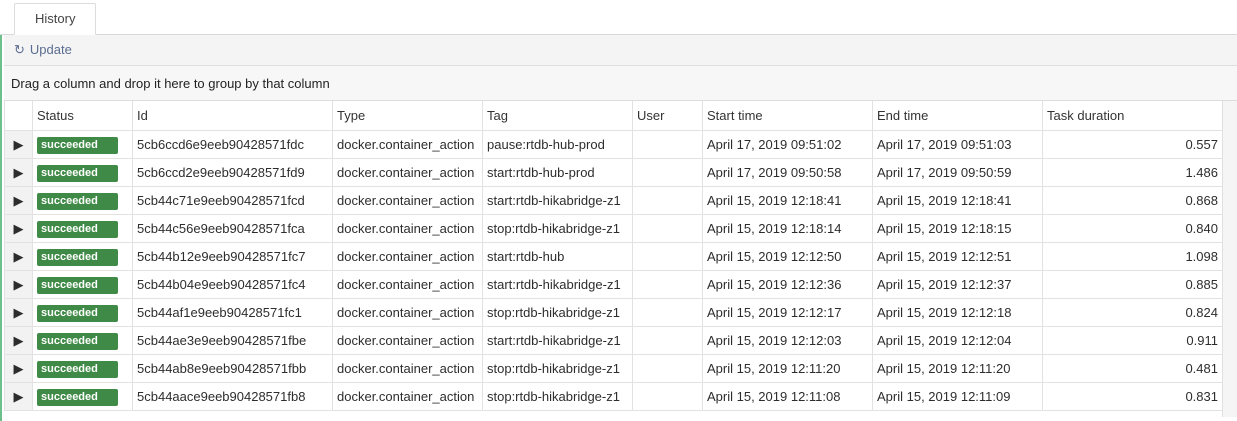  What do you see at coordinates (957, 396) in the screenshot?
I see `end-time-cell: April 15, 2019 12:11:09` at bounding box center [957, 396].